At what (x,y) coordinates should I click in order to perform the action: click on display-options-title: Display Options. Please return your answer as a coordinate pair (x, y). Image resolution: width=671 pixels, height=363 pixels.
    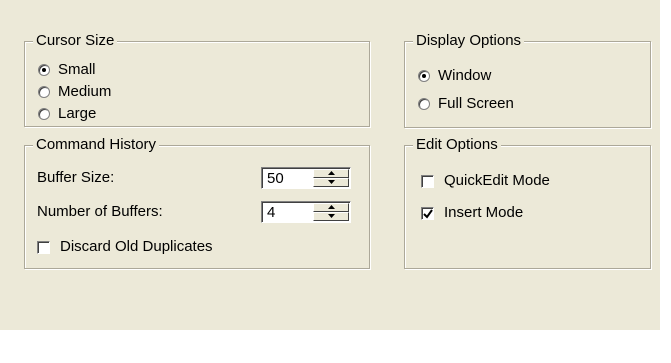
    Looking at the image, I should click on (469, 41).